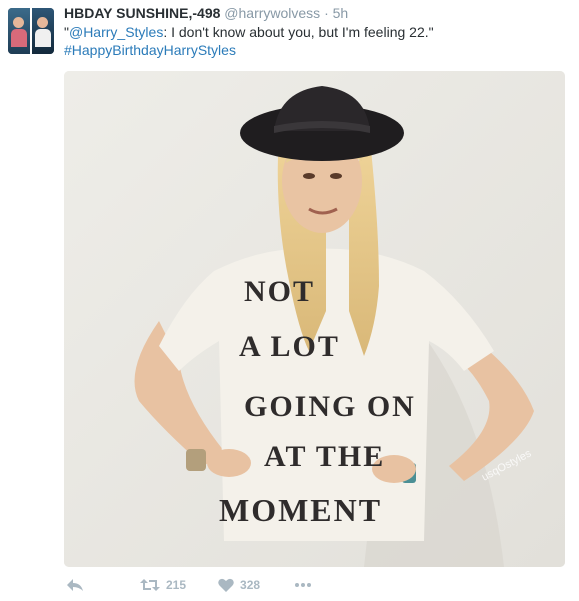 The height and width of the screenshot is (601, 579). What do you see at coordinates (163, 585) in the screenshot?
I see `retweet-button: 215` at bounding box center [163, 585].